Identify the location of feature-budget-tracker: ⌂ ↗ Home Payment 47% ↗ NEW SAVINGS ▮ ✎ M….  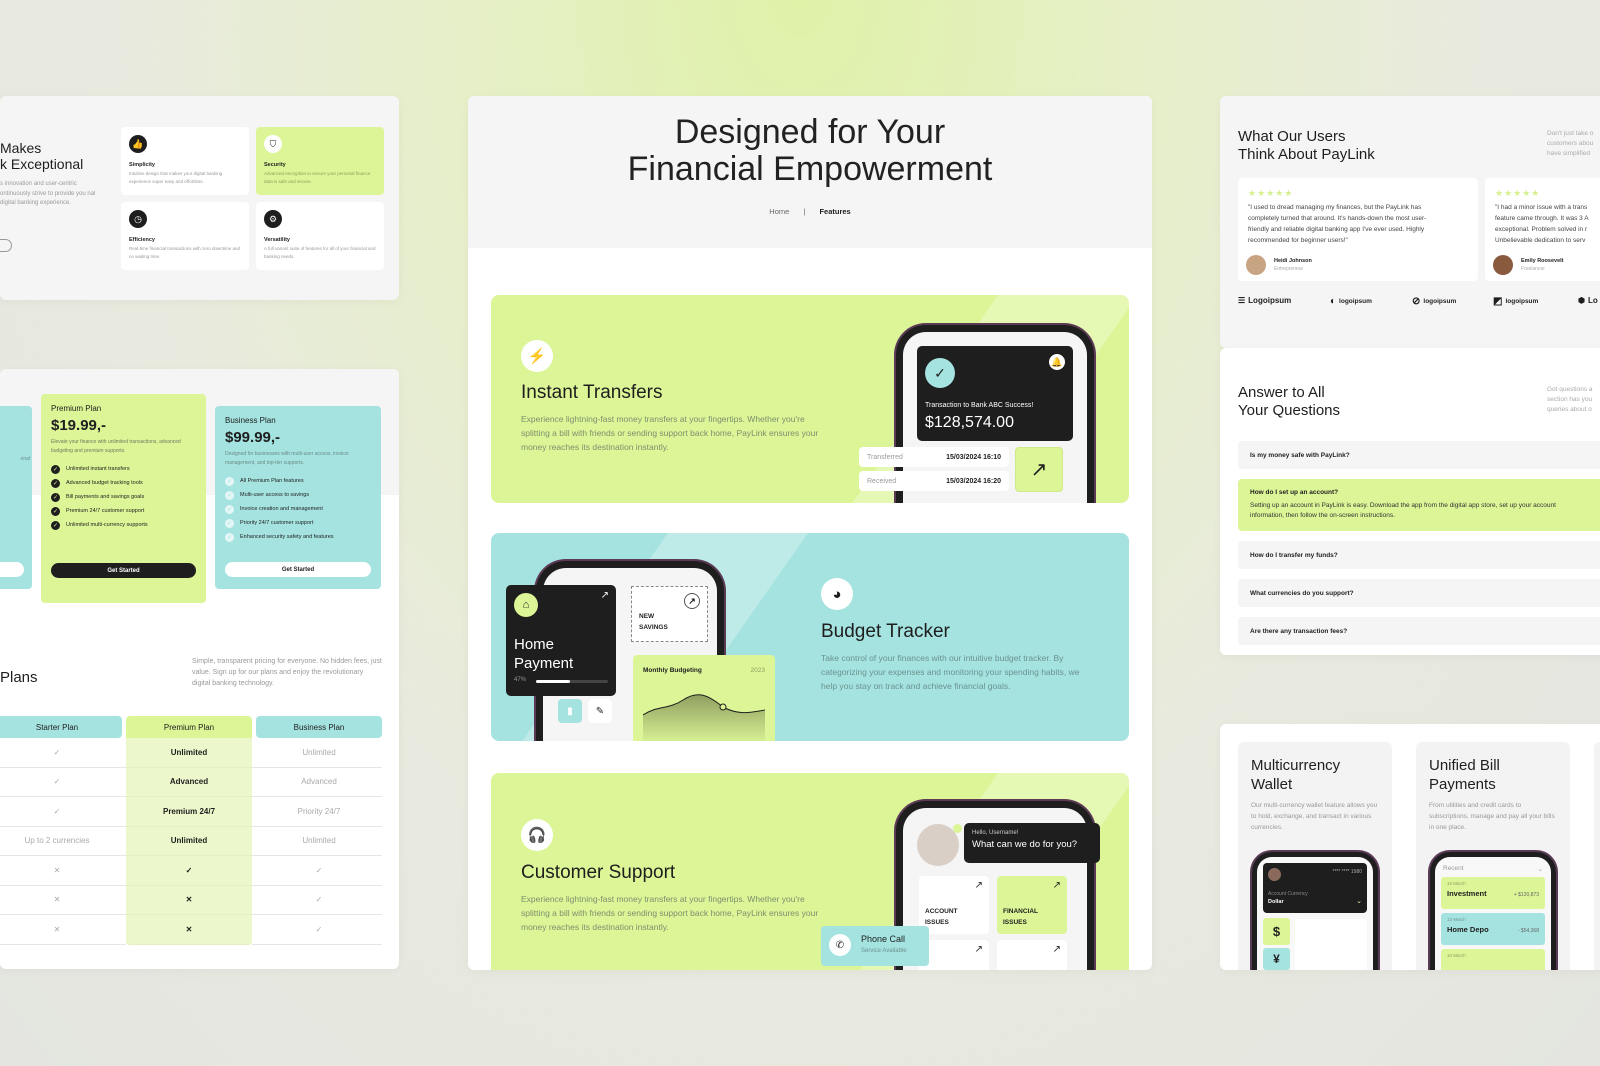
(810, 637).